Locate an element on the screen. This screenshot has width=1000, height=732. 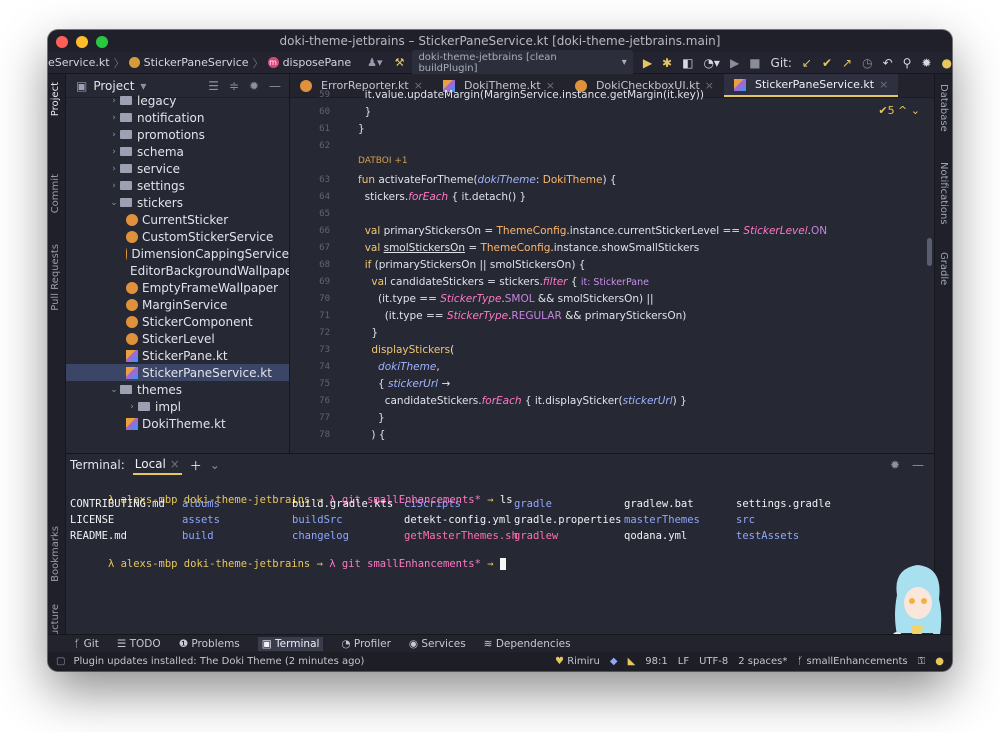
tree-item: › impl is located at coordinates (177, 406).